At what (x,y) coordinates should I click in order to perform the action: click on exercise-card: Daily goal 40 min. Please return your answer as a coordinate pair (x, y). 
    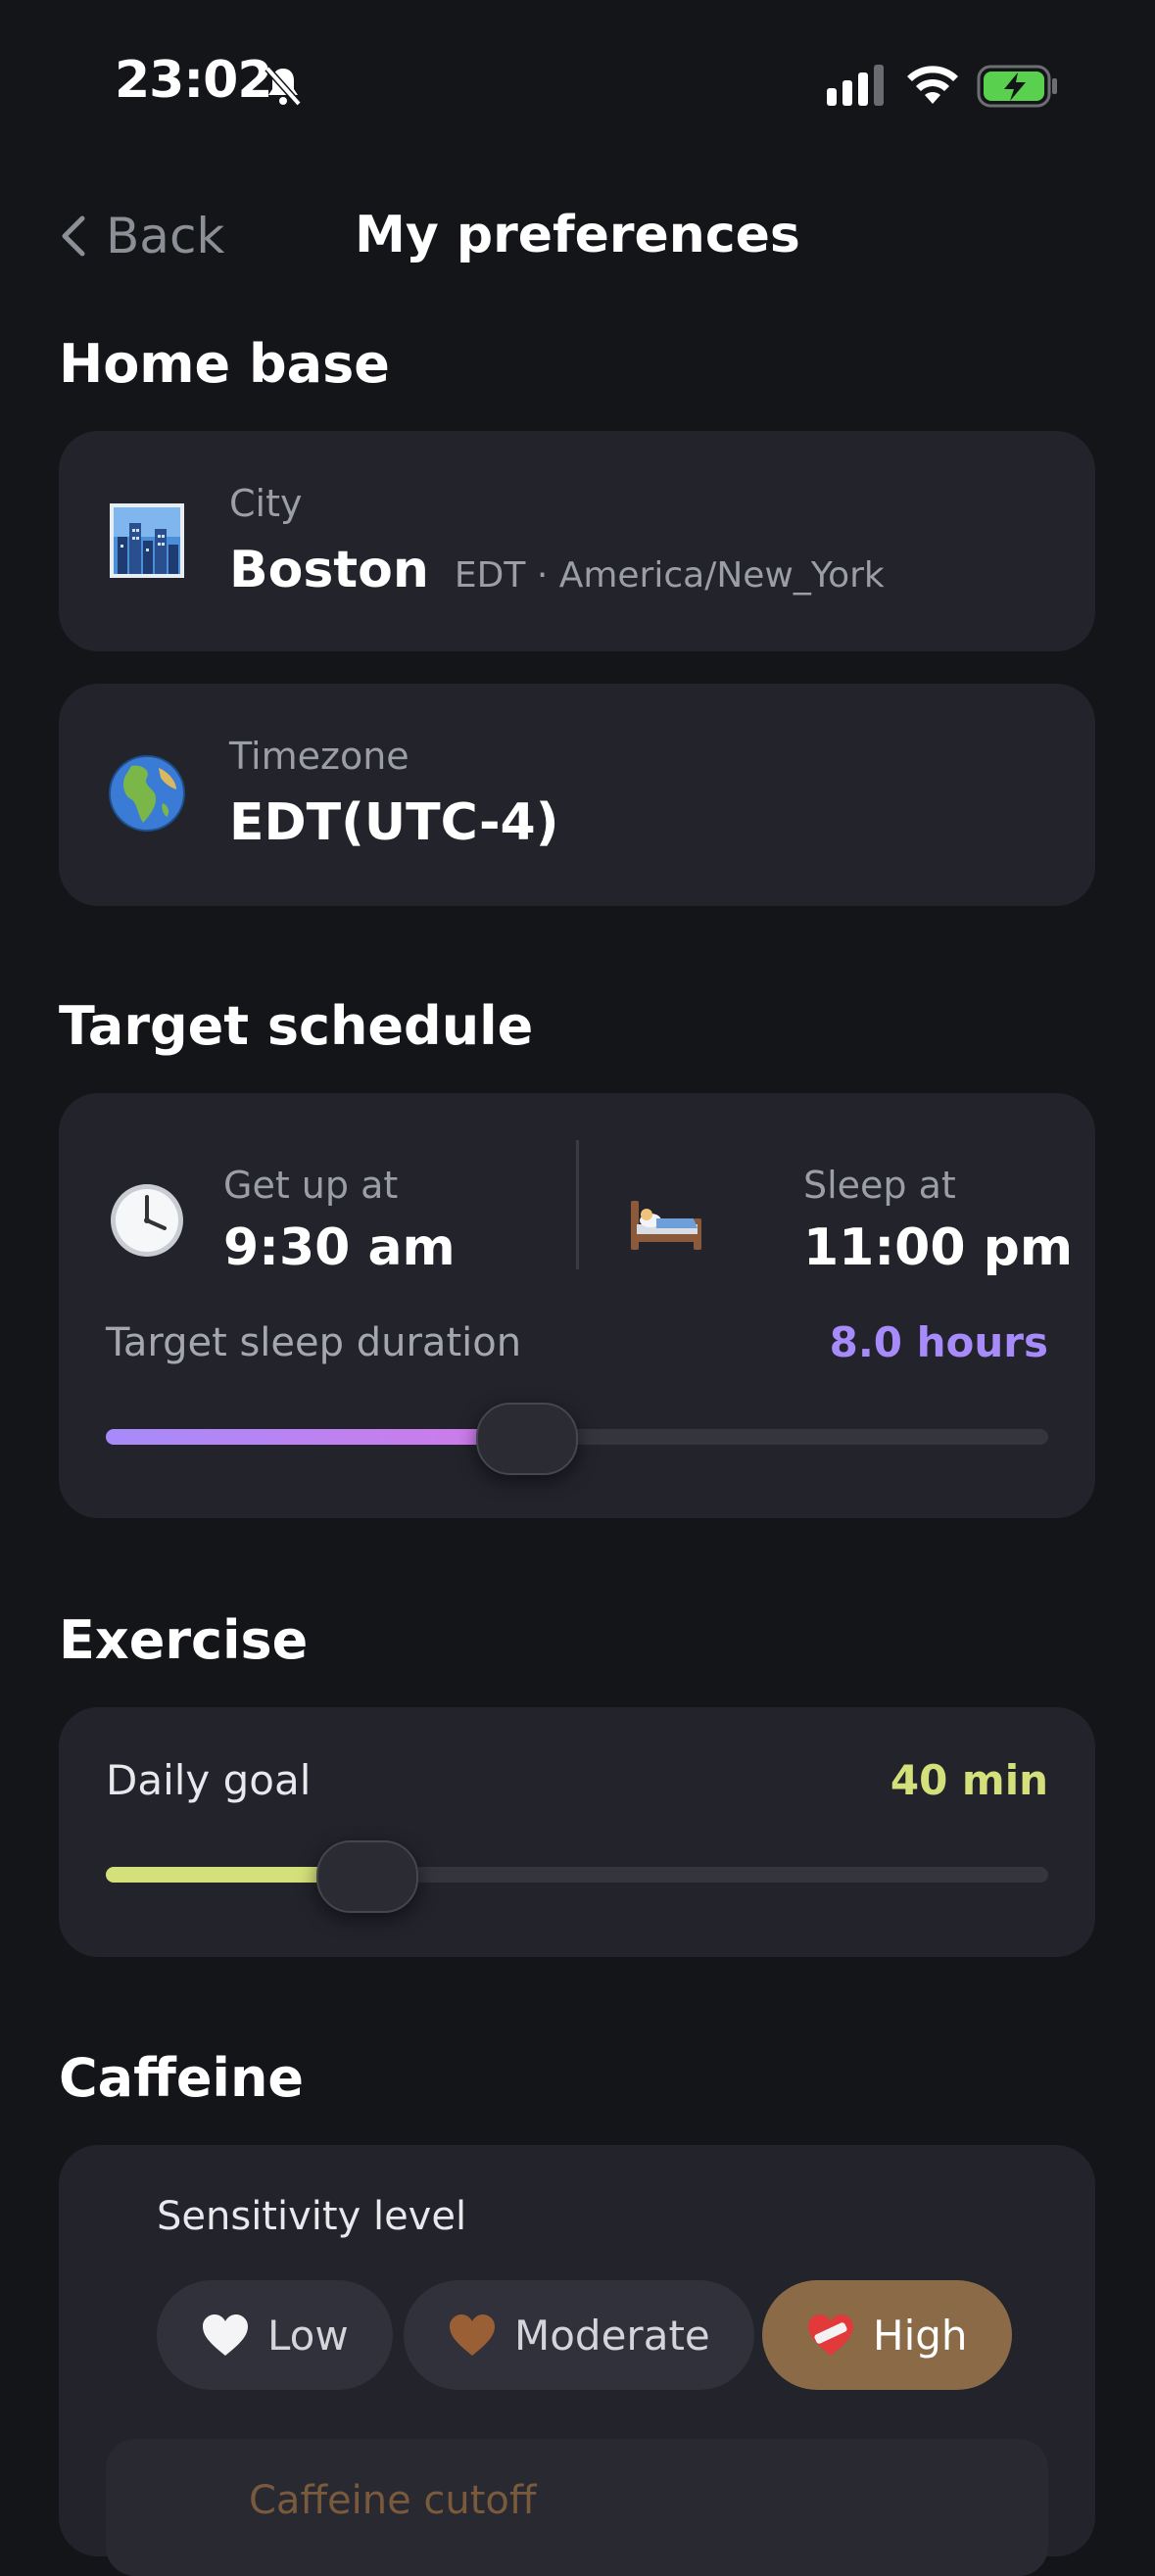
    Looking at the image, I should click on (577, 1832).